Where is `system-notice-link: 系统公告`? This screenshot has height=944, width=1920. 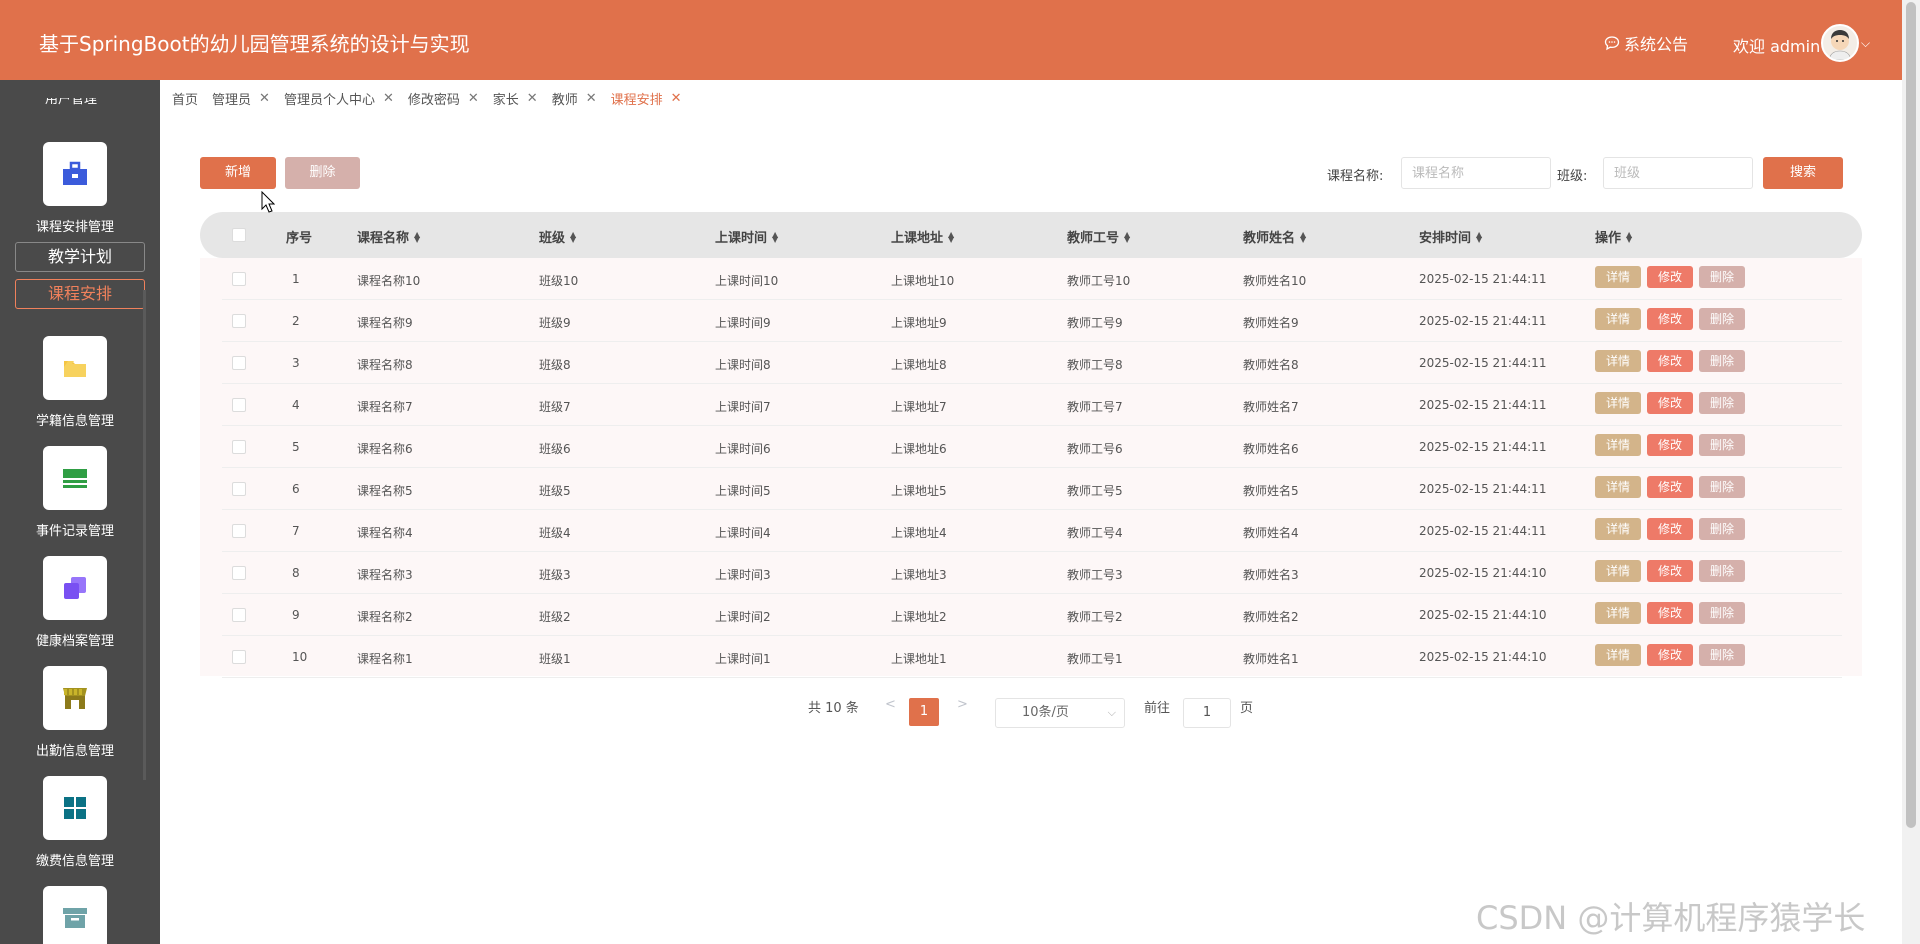
system-notice-link: 系统公告 is located at coordinates (1646, 43).